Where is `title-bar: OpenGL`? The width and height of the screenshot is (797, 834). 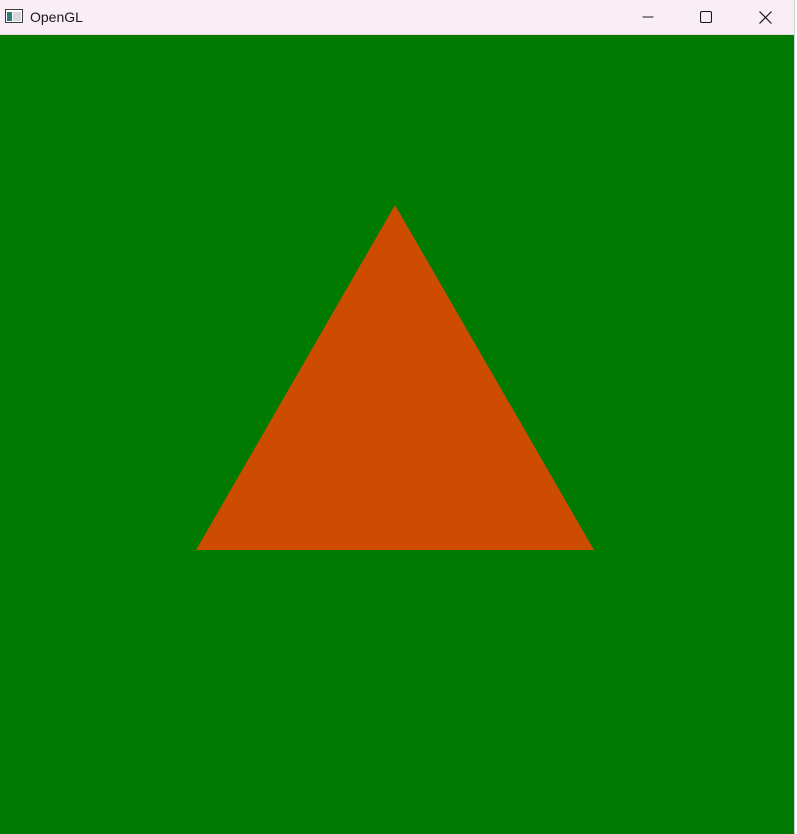
title-bar: OpenGL is located at coordinates (397, 17).